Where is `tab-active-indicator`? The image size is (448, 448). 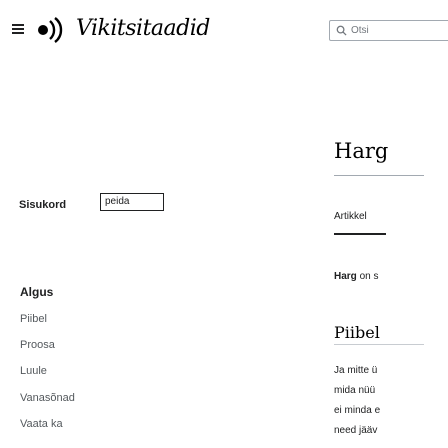
tab-active-indicator is located at coordinates (360, 234).